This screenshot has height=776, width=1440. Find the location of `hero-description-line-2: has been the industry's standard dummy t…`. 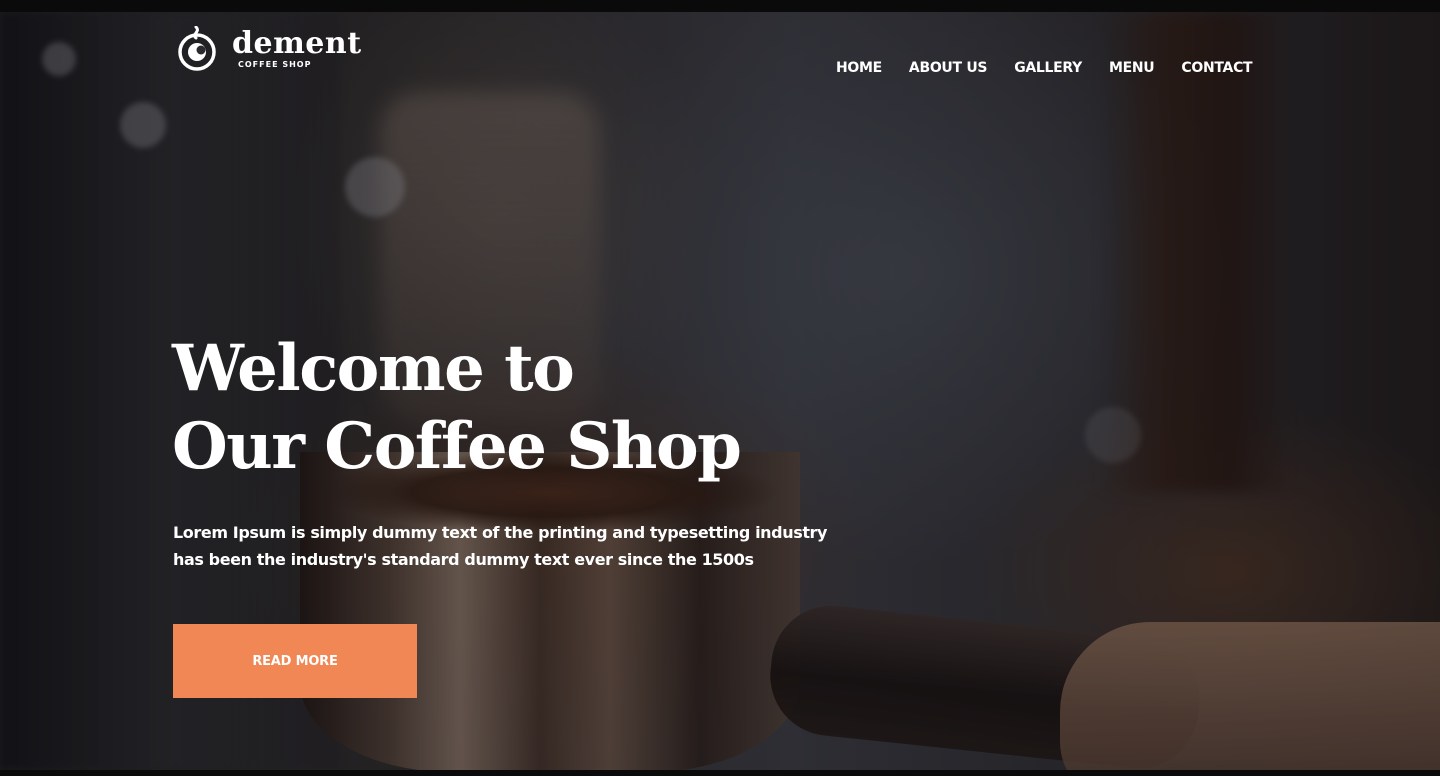

hero-description-line-2: has been the industry's standard dummy t… is located at coordinates (463, 559).